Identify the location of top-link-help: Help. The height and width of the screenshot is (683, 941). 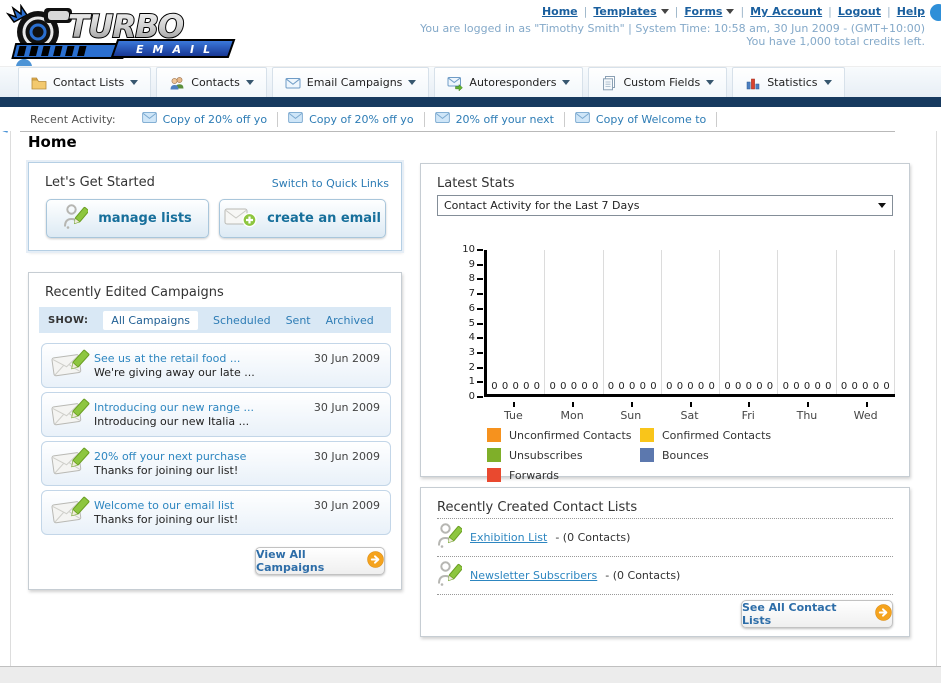
(911, 11).